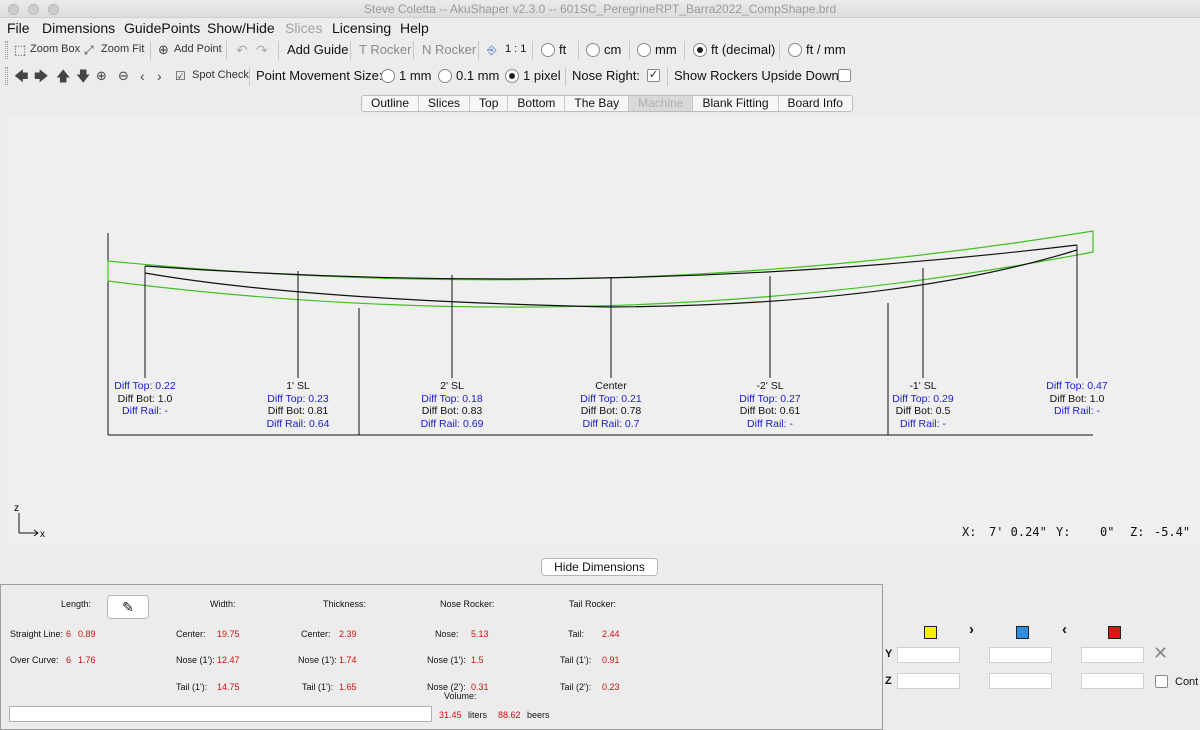 The image size is (1200, 730). Describe the element at coordinates (1077, 386) in the screenshot. I see `station-diff-top: Diff Top: 0.47` at that location.